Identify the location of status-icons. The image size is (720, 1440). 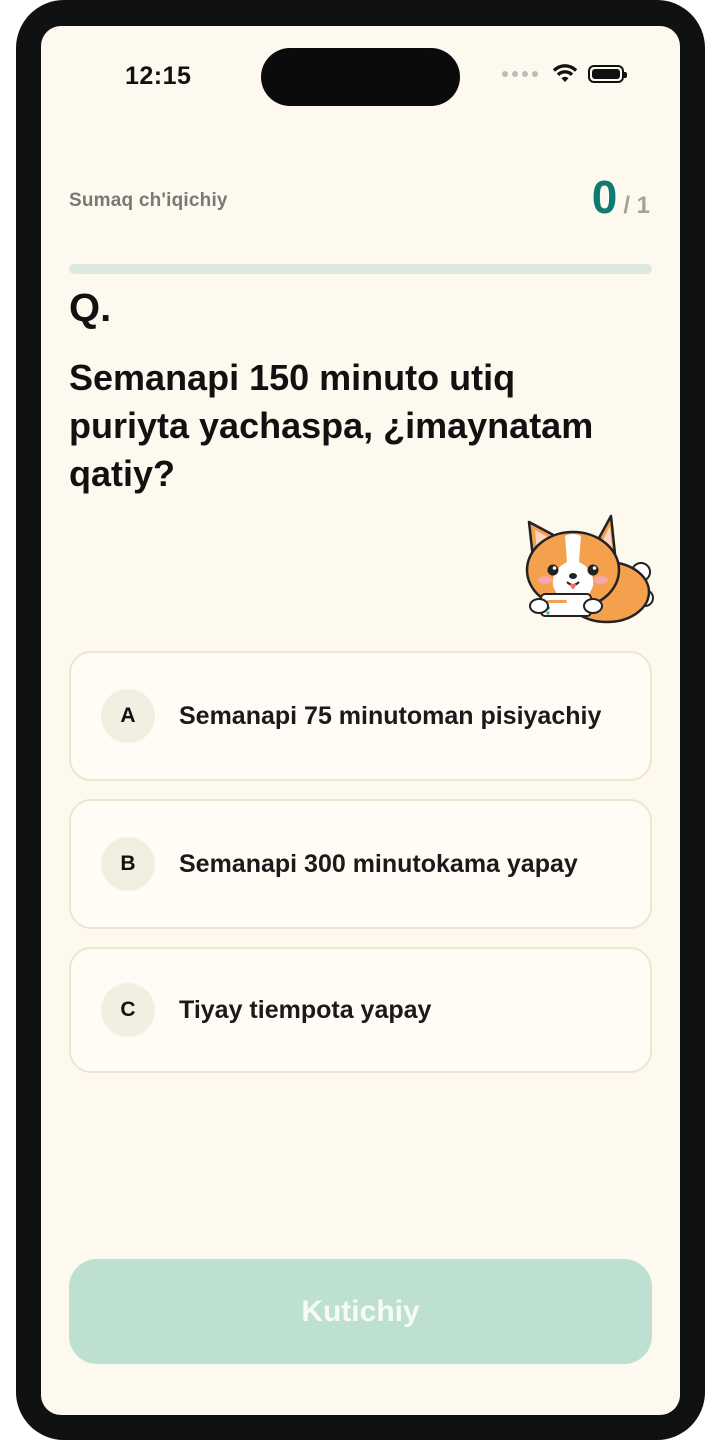
(564, 74).